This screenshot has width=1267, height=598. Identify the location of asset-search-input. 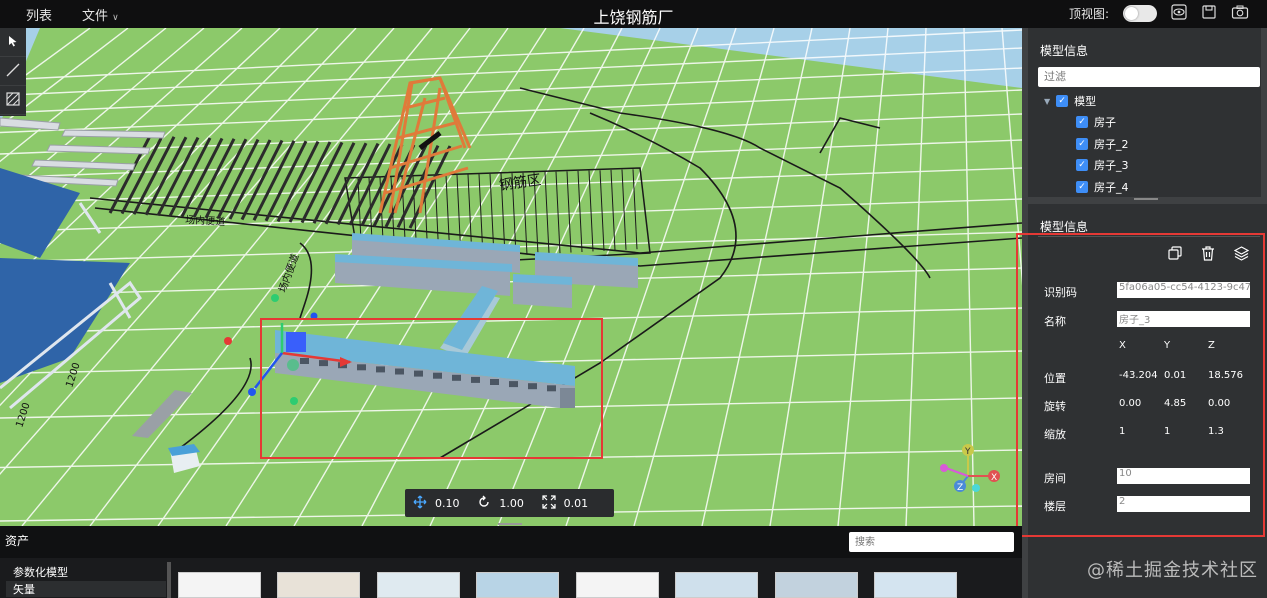
(931, 542).